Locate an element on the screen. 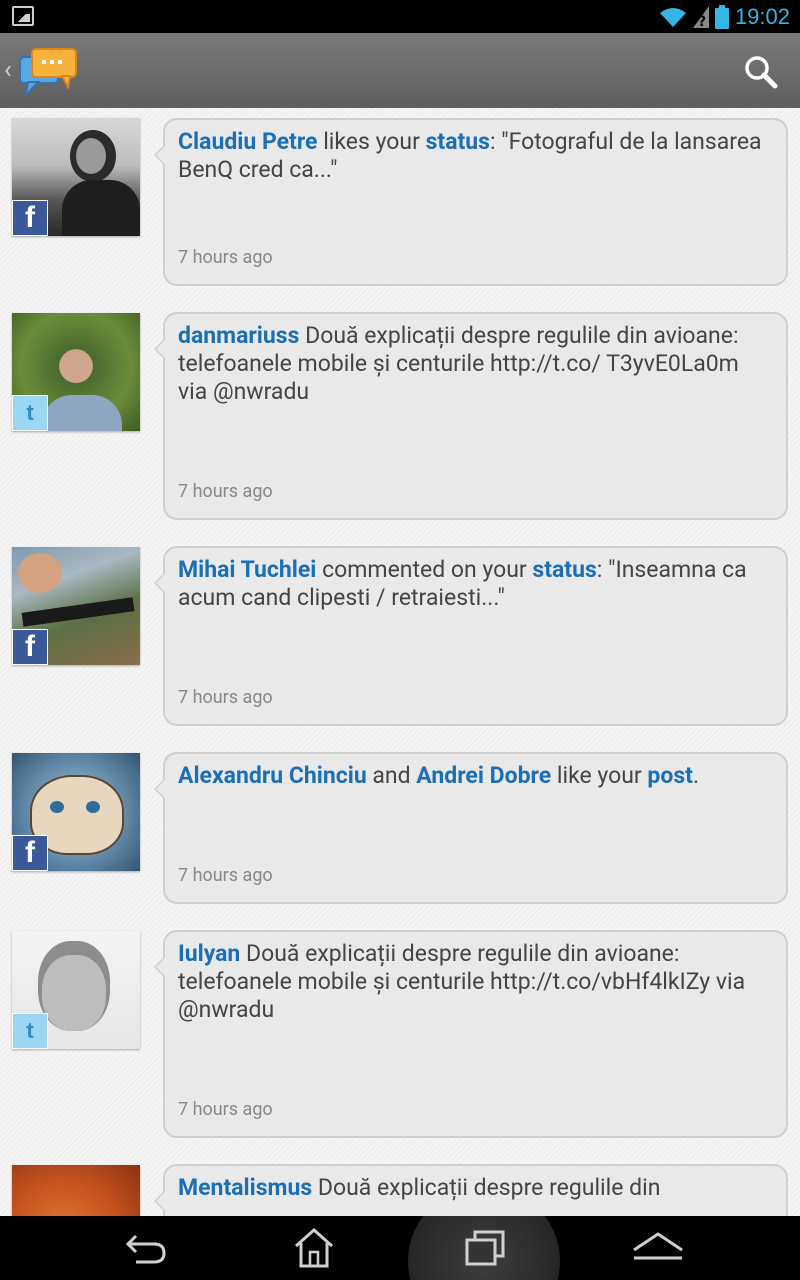  menu-chevron-icon is located at coordinates (658, 1248).